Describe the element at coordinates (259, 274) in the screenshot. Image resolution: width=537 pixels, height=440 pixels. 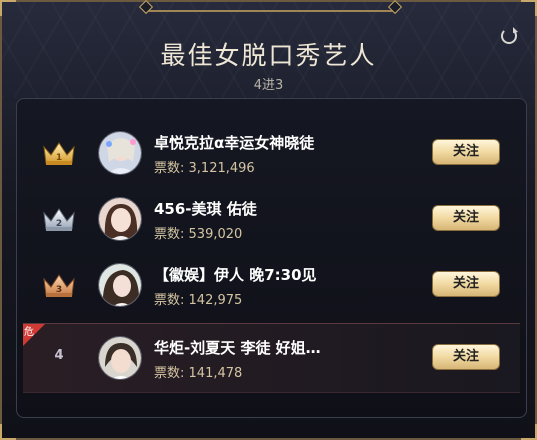
I see `streamer-name: 【徽娱】伊人 晚7:30见` at that location.